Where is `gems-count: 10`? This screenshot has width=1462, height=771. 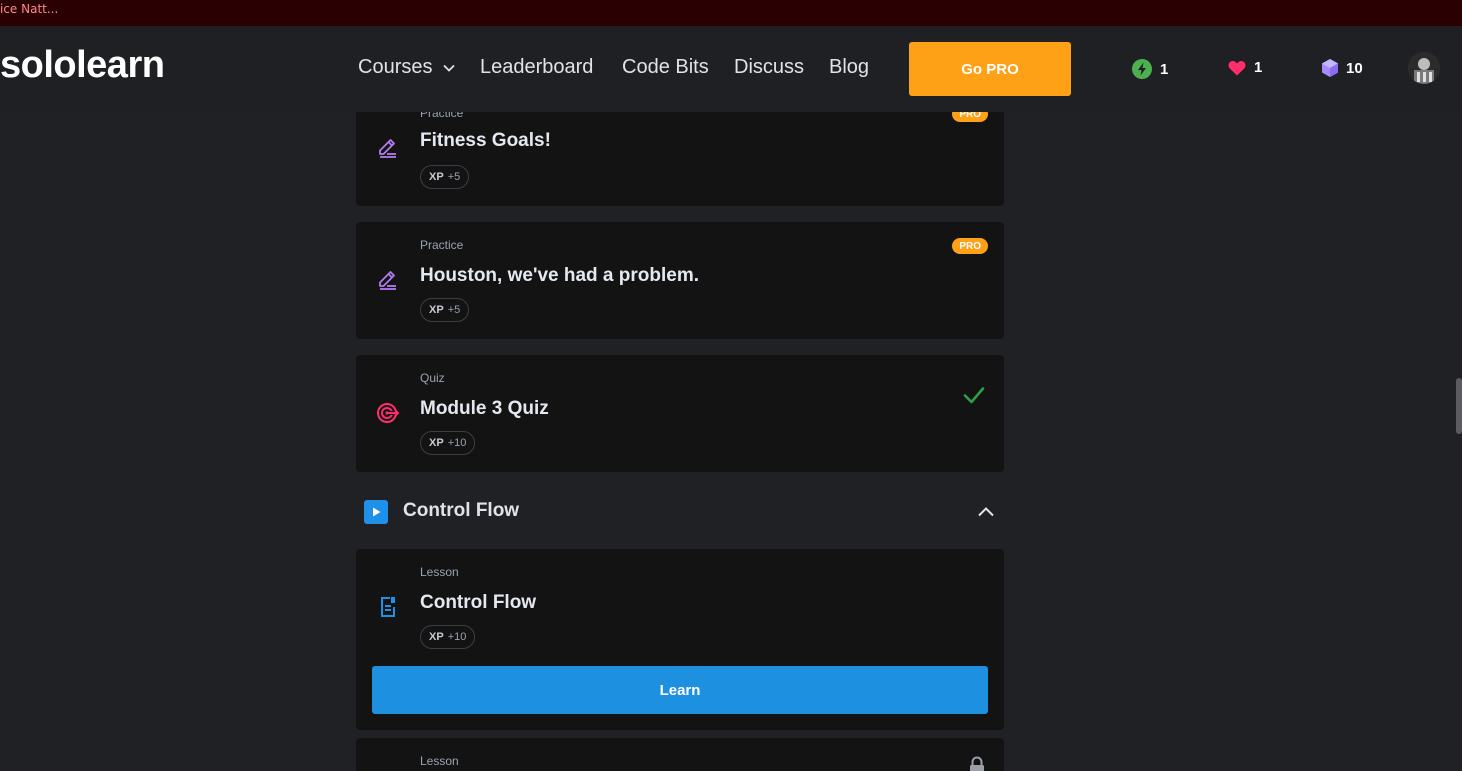
gems-count: 10 is located at coordinates (1354, 68).